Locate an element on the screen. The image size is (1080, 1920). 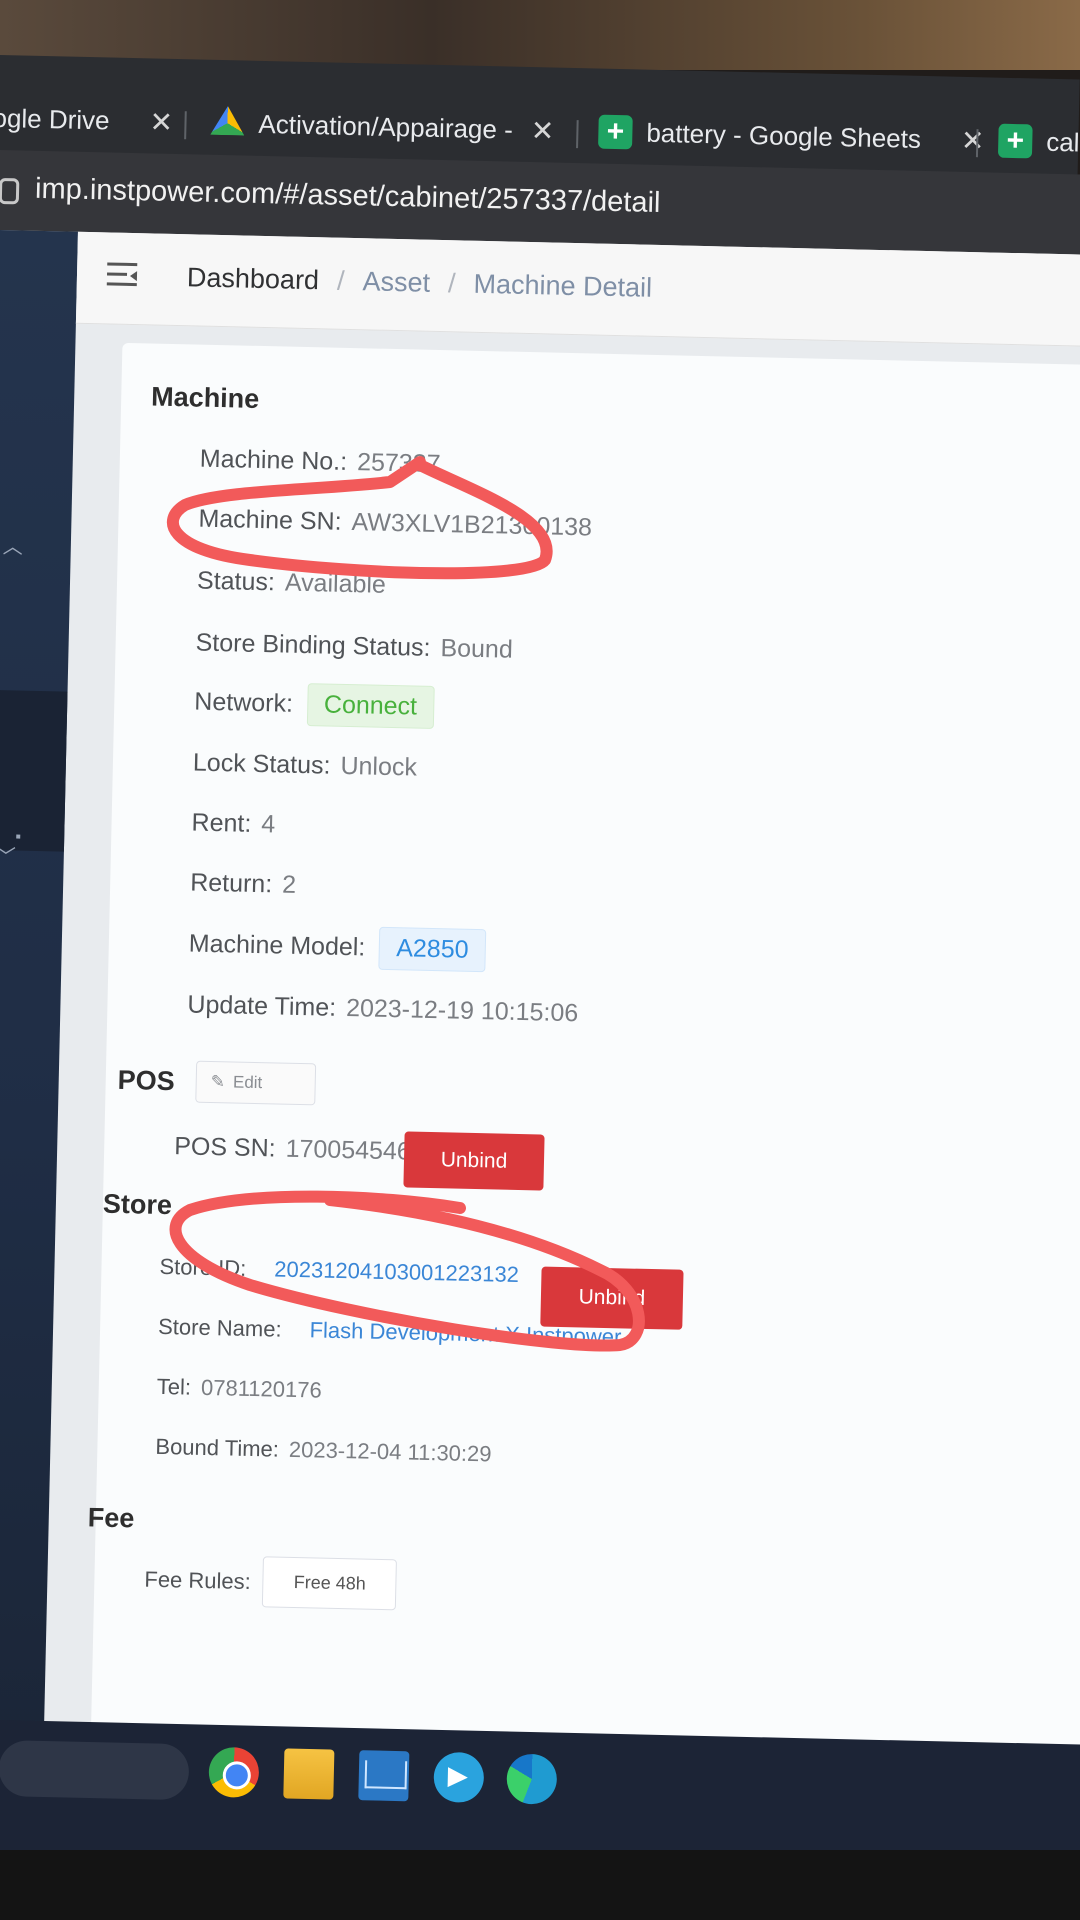
field-pos-sn: POS SN: 1700545464 is located at coordinates (299, 1149).